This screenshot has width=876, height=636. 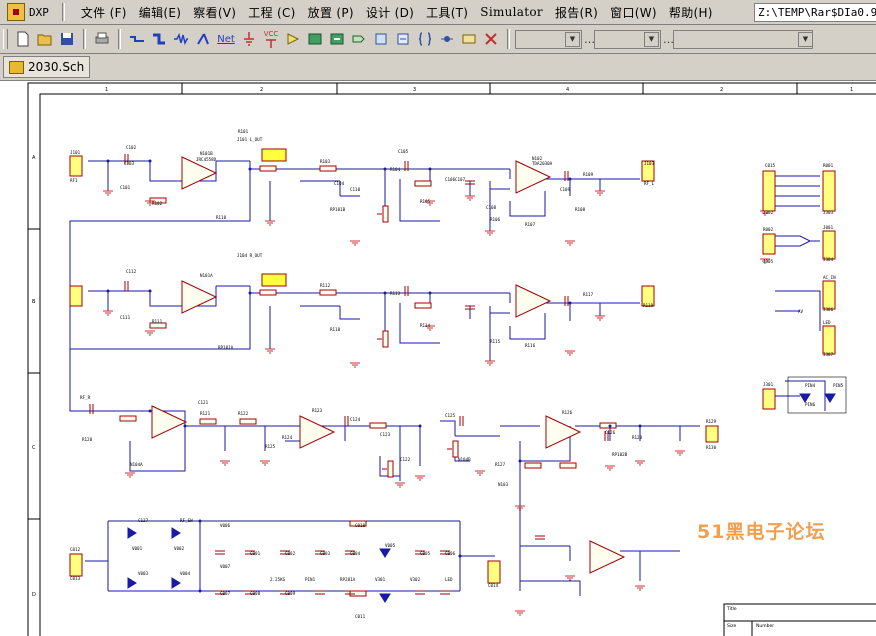 I want to click on port-icon, so click(x=359, y=39).